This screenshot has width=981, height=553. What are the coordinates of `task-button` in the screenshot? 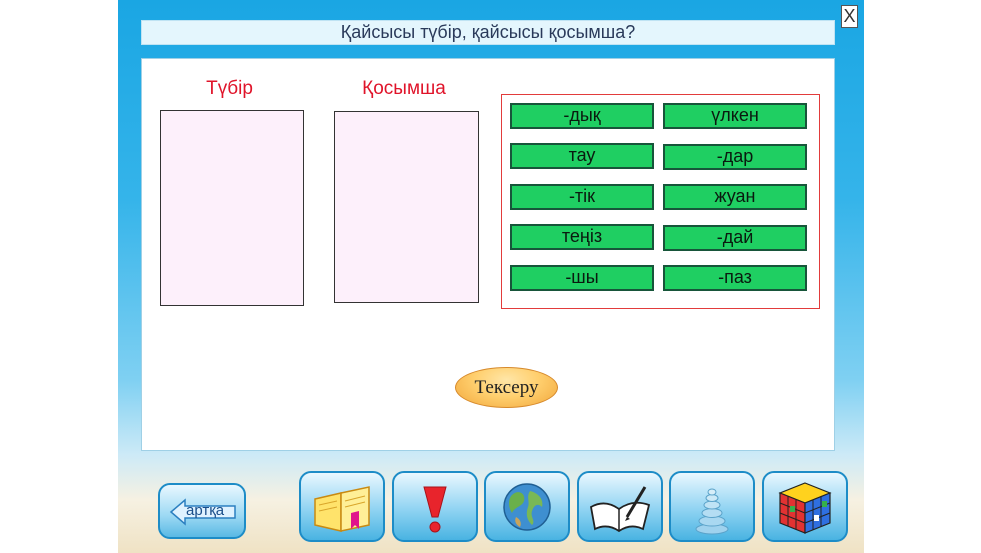 It's located at (620, 506).